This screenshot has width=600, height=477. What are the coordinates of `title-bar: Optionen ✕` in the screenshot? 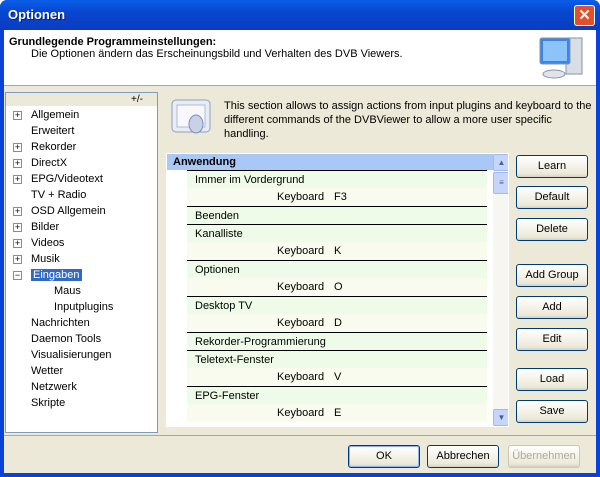 It's located at (300, 15).